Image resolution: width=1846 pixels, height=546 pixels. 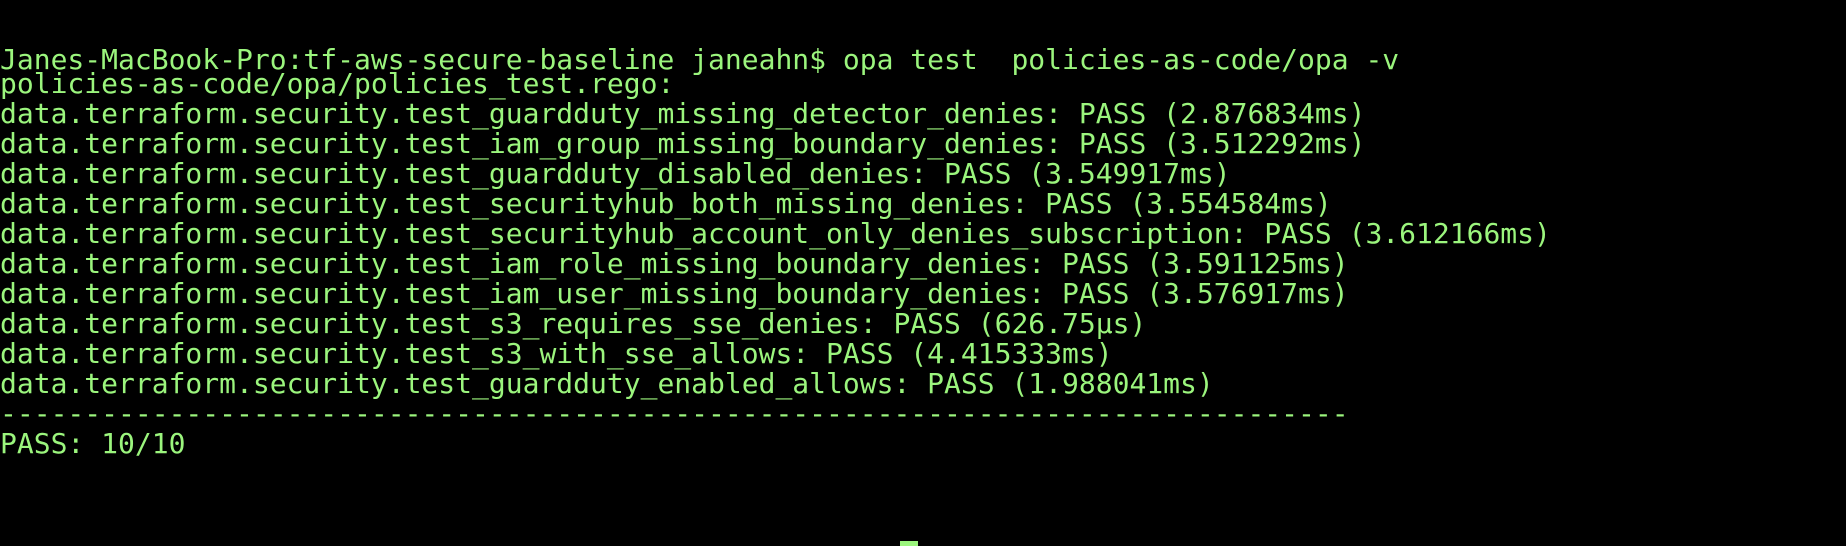 I want to click on summary-line: PASS: 10/10, so click(x=93, y=443).